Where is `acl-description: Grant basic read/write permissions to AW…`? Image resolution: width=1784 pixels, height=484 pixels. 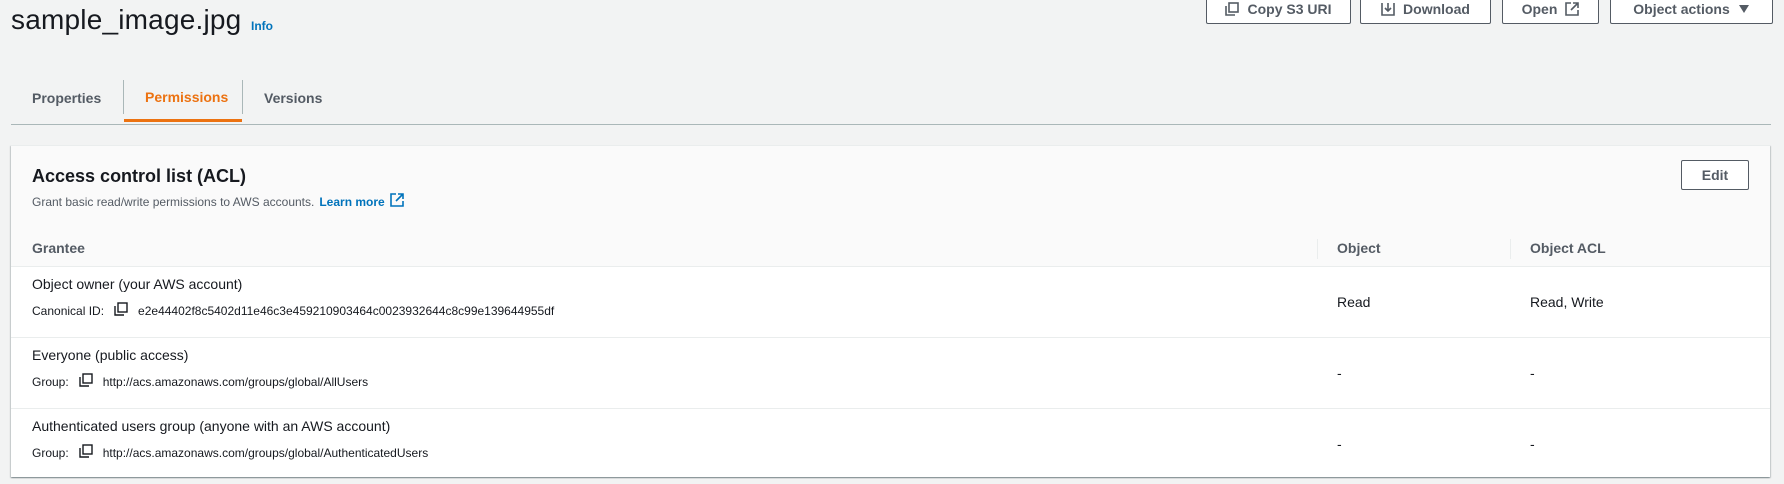 acl-description: Grant basic read/write permissions to AW… is located at coordinates (218, 201).